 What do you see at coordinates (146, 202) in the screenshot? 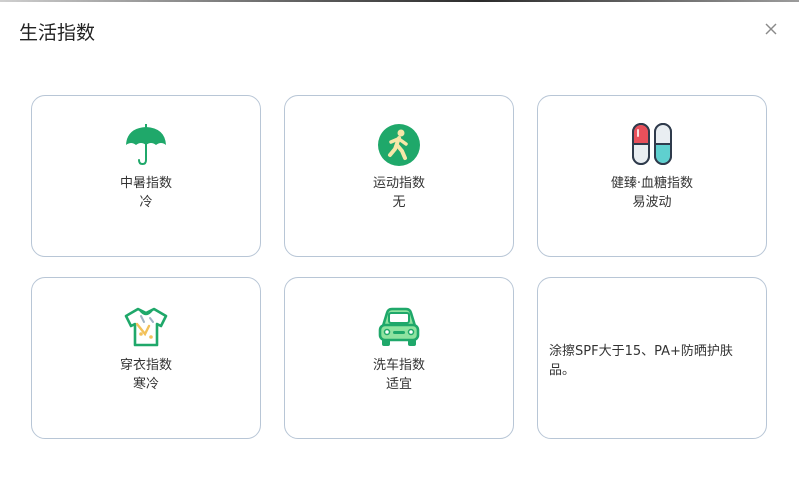
I see `card-value: 冷` at bounding box center [146, 202].